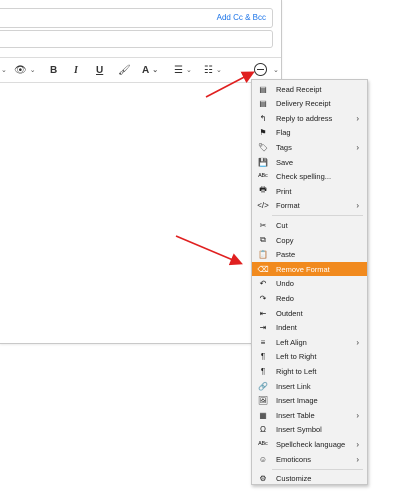  Describe the element at coordinates (215, 168) in the screenshot. I see `annotation-arrows` at that location.